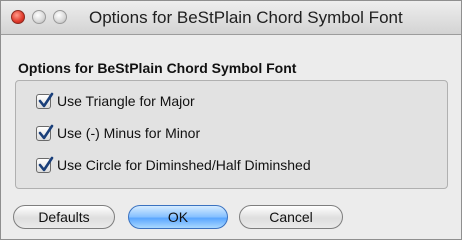  I want to click on defaults-button: Defaults, so click(64, 217).